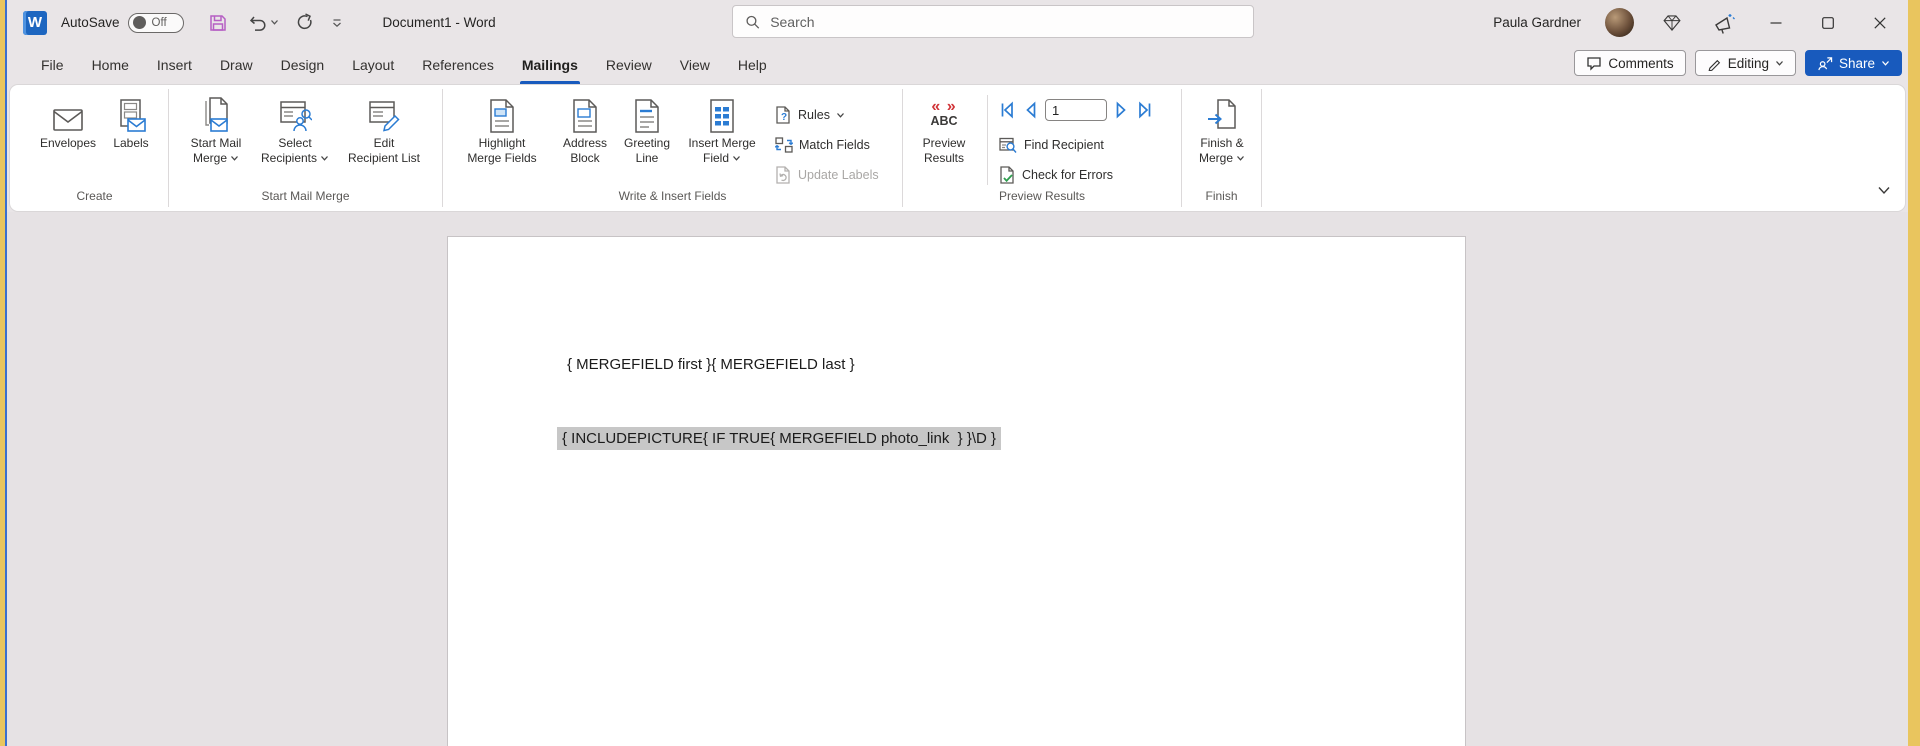 Image resolution: width=1920 pixels, height=746 pixels. I want to click on tab-review: Review, so click(629, 64).